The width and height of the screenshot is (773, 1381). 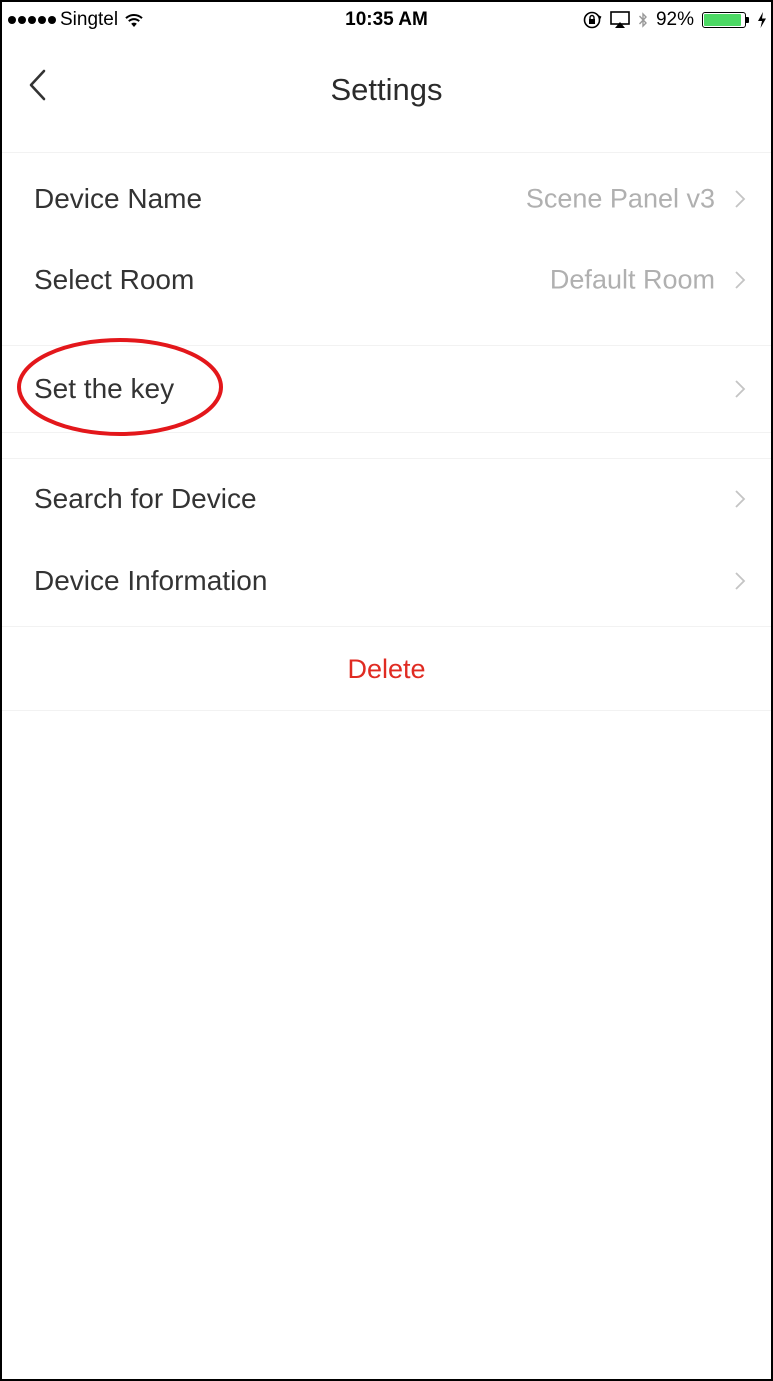 I want to click on search-for-device-row: Search for Device, so click(x=386, y=499).